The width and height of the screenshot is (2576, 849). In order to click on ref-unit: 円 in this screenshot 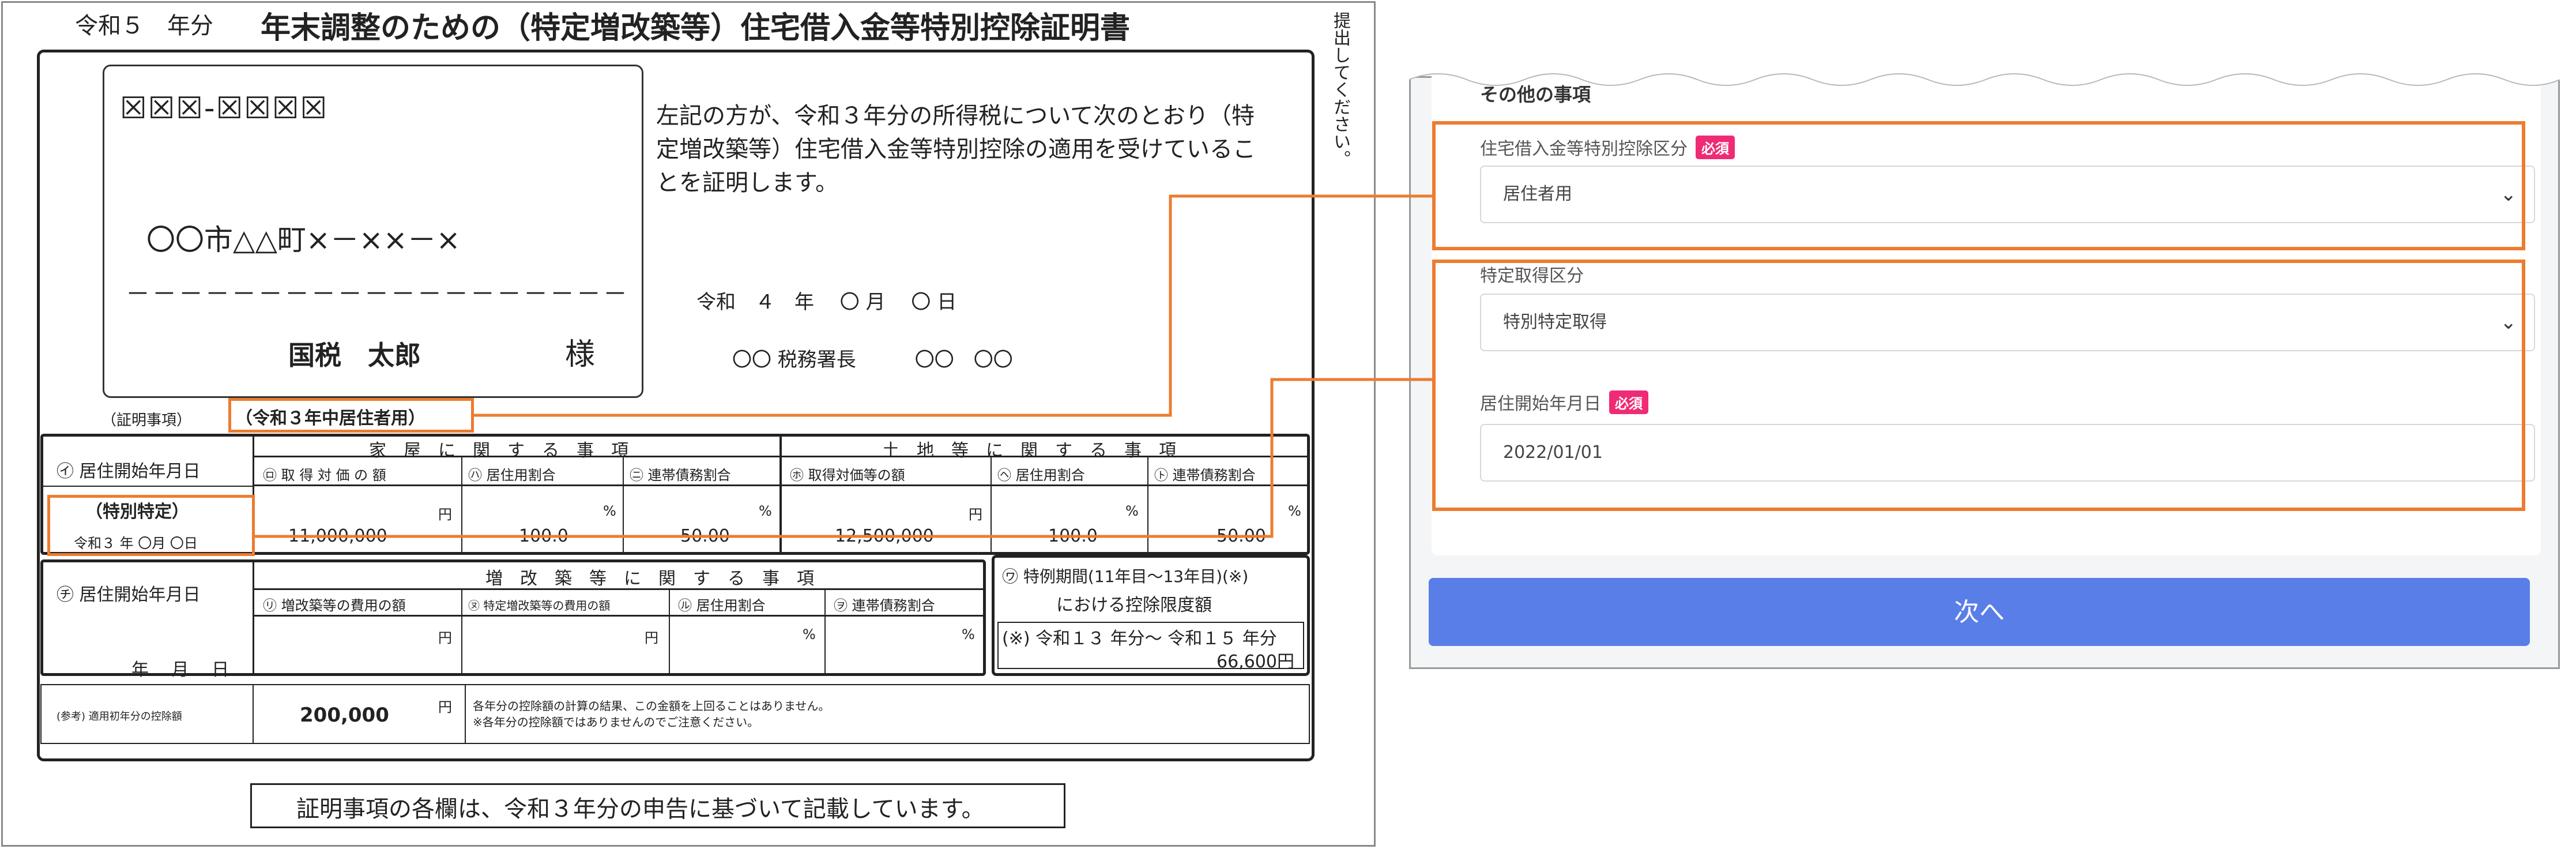, I will do `click(445, 707)`.